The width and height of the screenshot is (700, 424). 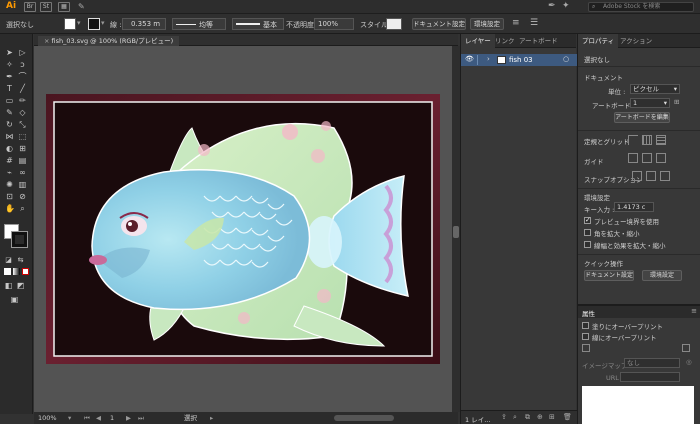 What do you see at coordinates (650, 377) in the screenshot?
I see `url-input` at bounding box center [650, 377].